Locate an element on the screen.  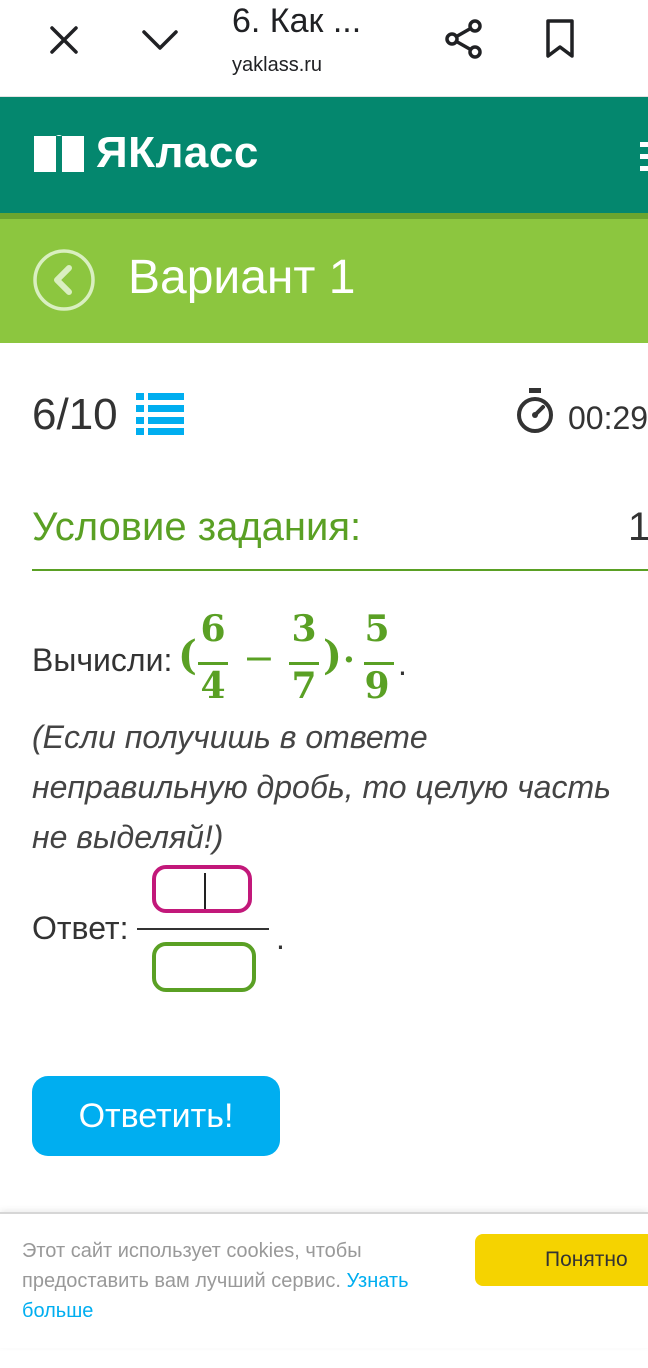
site-logo: ЯКласс is located at coordinates (177, 153).